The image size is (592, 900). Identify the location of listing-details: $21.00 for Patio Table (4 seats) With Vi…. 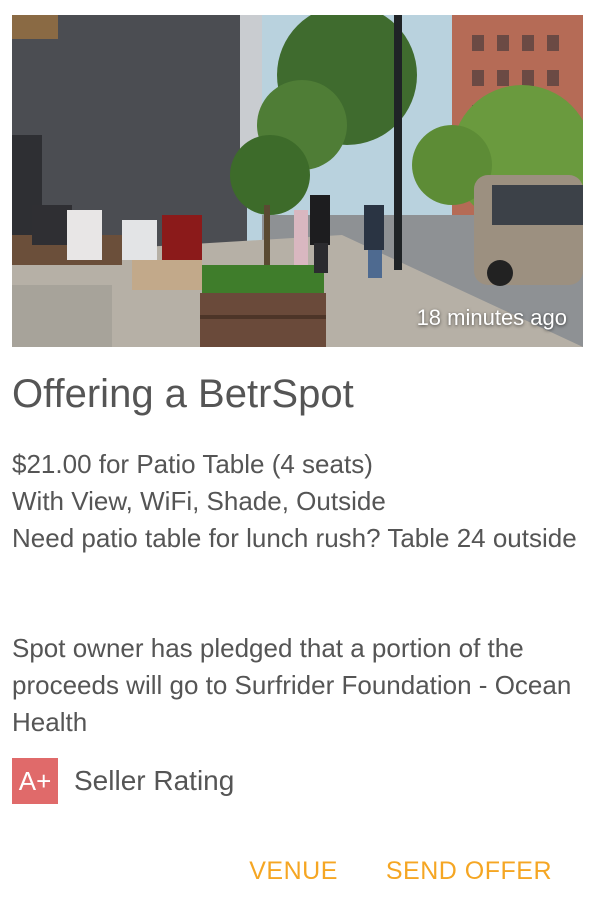
(297, 501).